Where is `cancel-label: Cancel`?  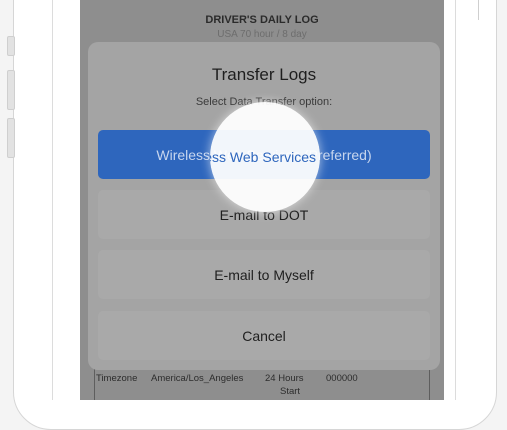 cancel-label: Cancel is located at coordinates (264, 335).